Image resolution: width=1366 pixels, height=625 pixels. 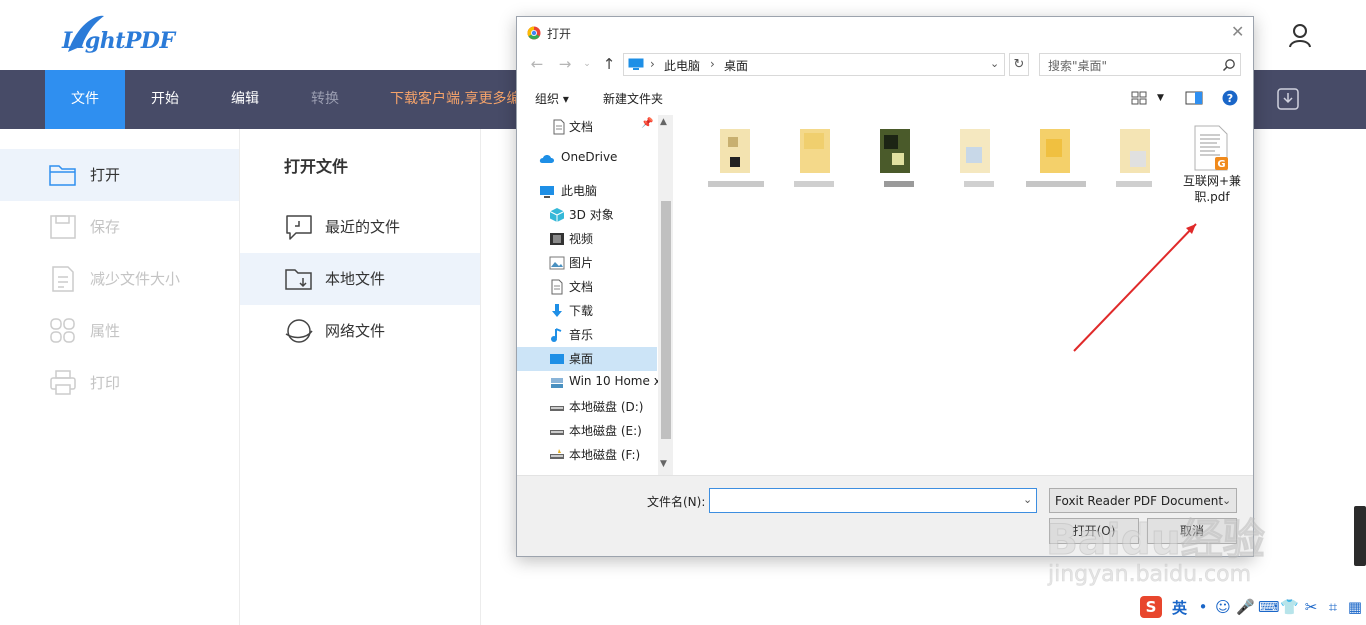 I want to click on tab-start: 开始, so click(x=165, y=99).